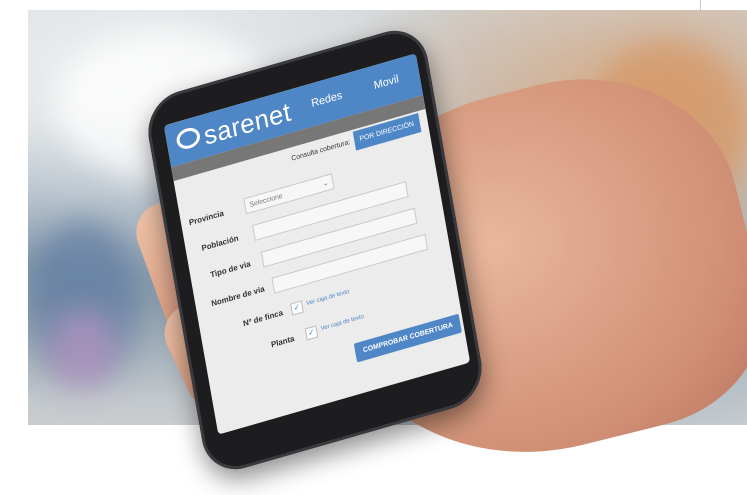 This screenshot has height=495, width=747. I want to click on label-planta: Planta, so click(283, 341).